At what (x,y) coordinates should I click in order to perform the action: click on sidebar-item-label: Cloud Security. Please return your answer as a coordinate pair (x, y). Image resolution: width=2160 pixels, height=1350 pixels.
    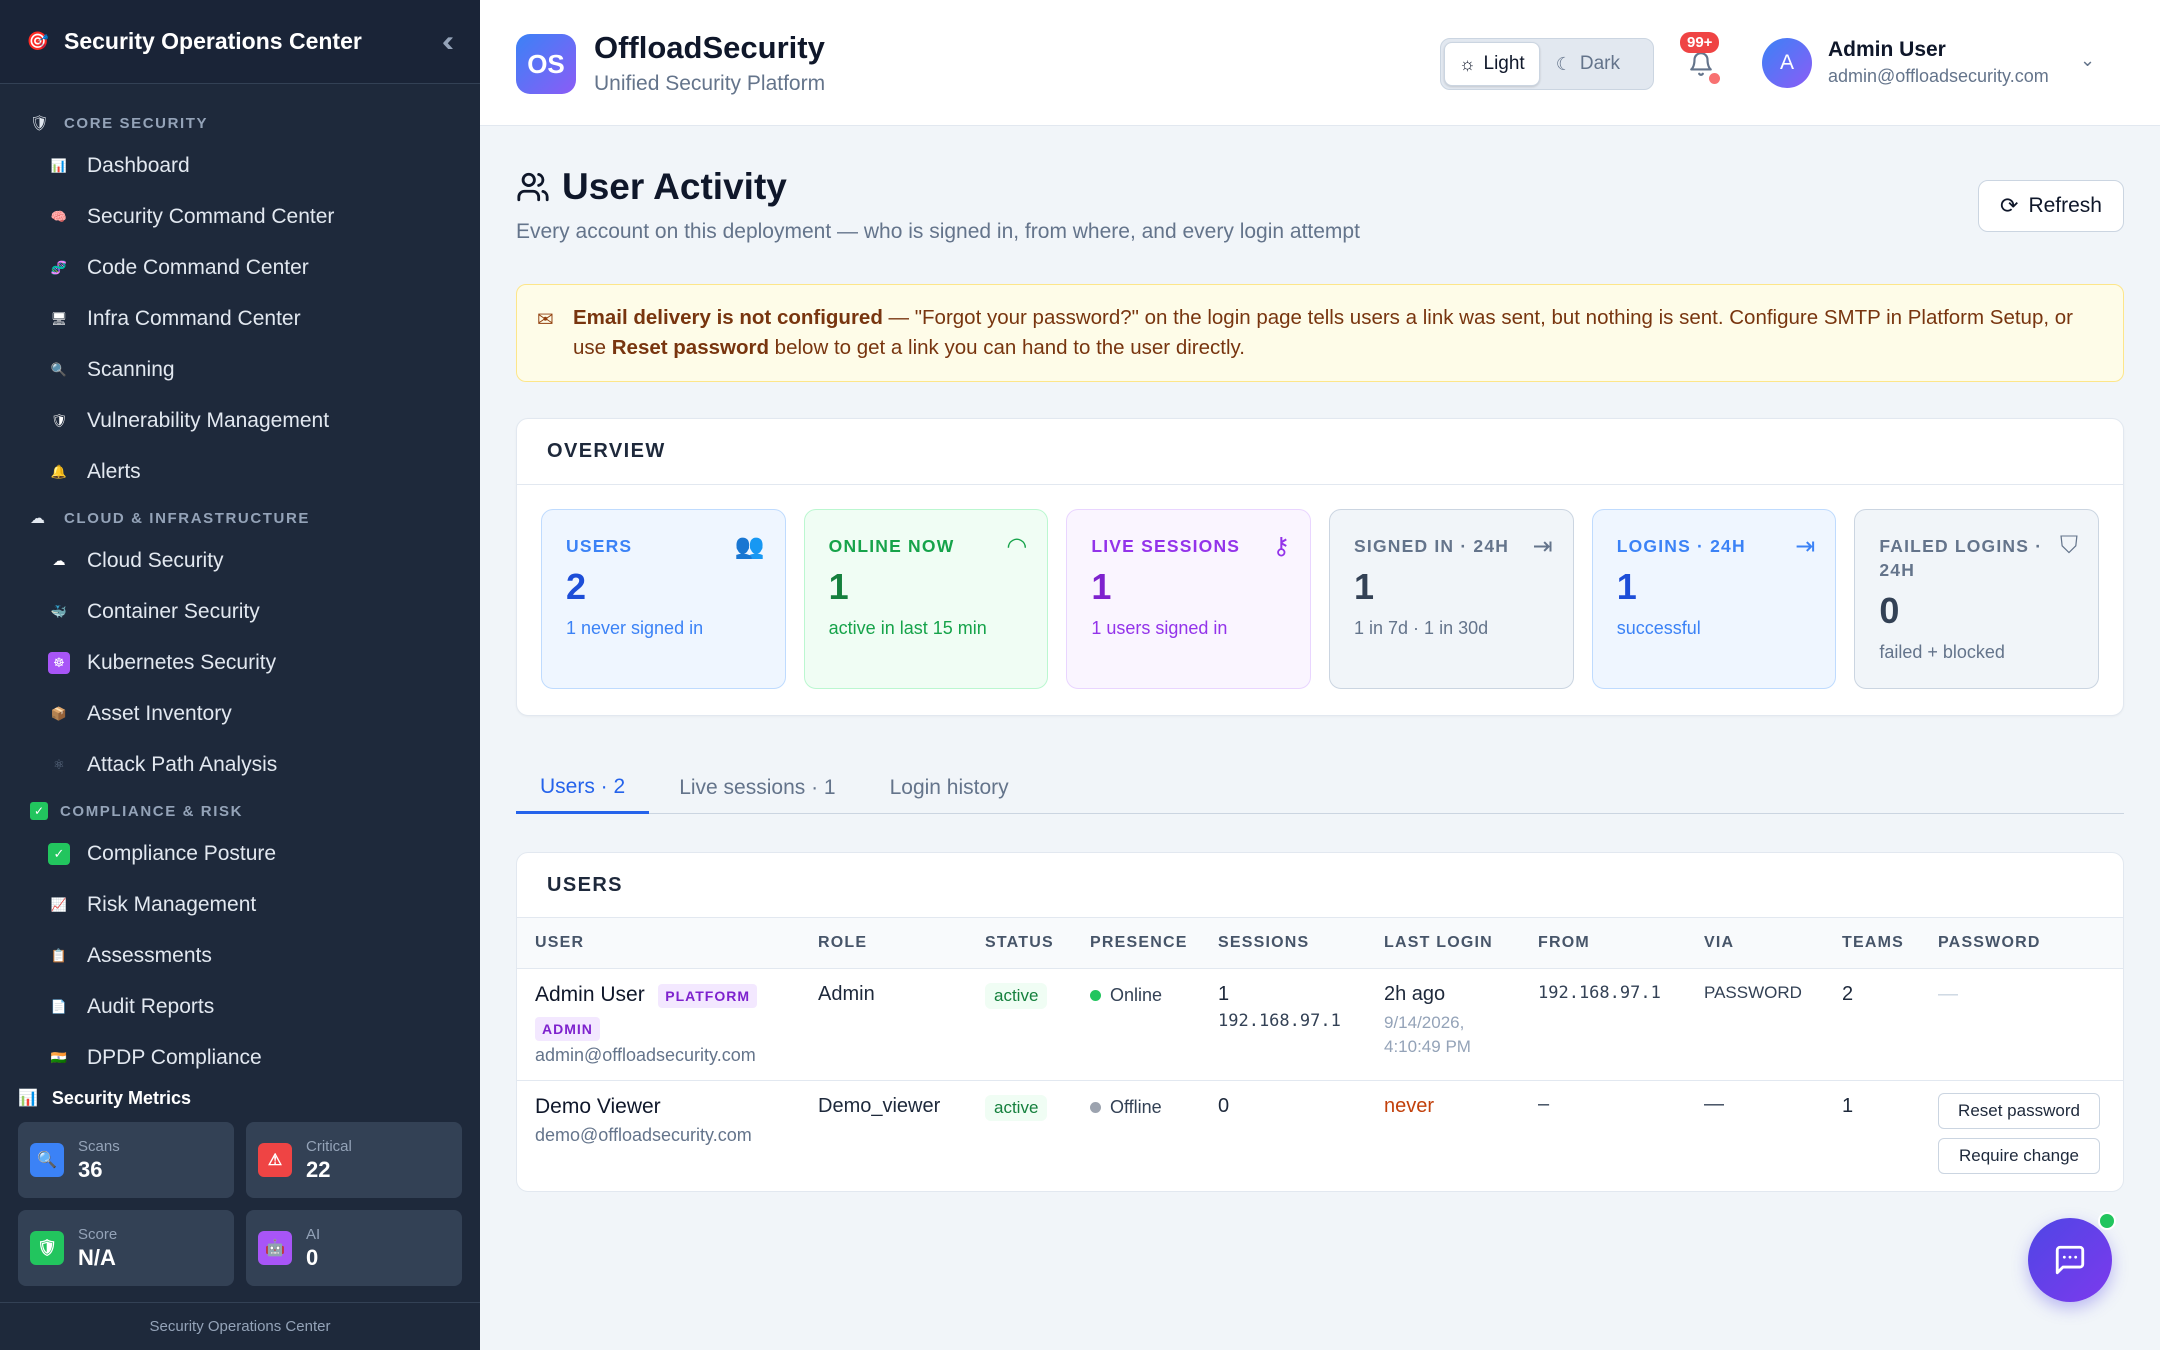
    Looking at the image, I should click on (155, 560).